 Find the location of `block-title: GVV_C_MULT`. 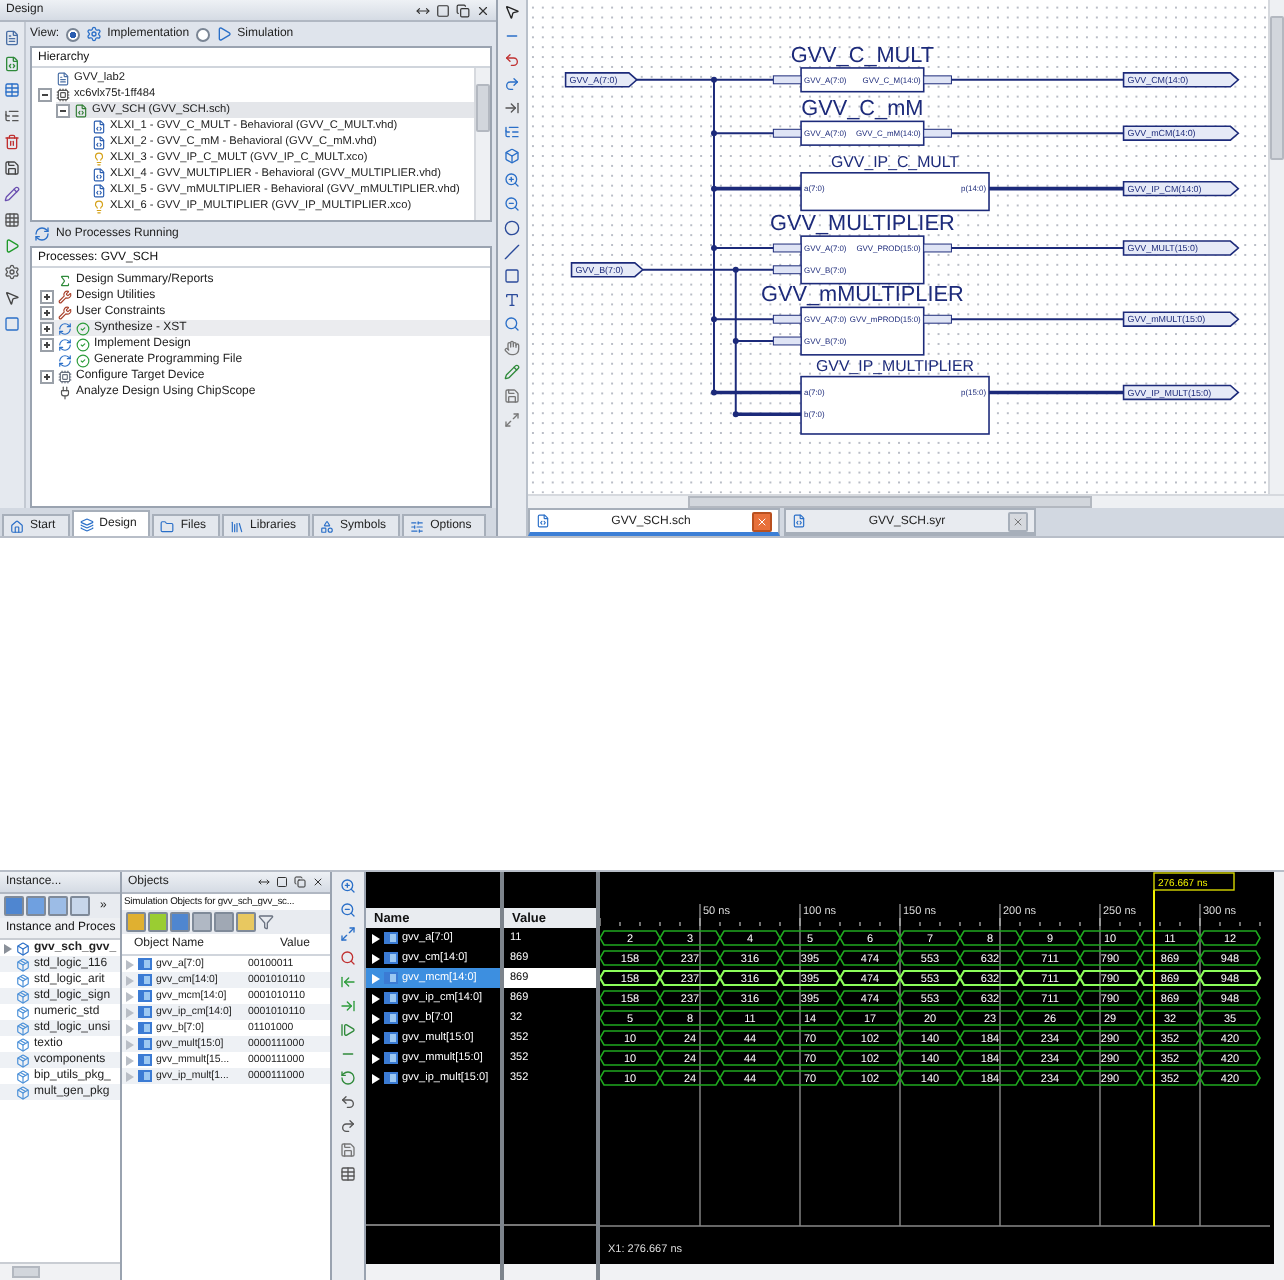

block-title: GVV_C_MULT is located at coordinates (862, 56).